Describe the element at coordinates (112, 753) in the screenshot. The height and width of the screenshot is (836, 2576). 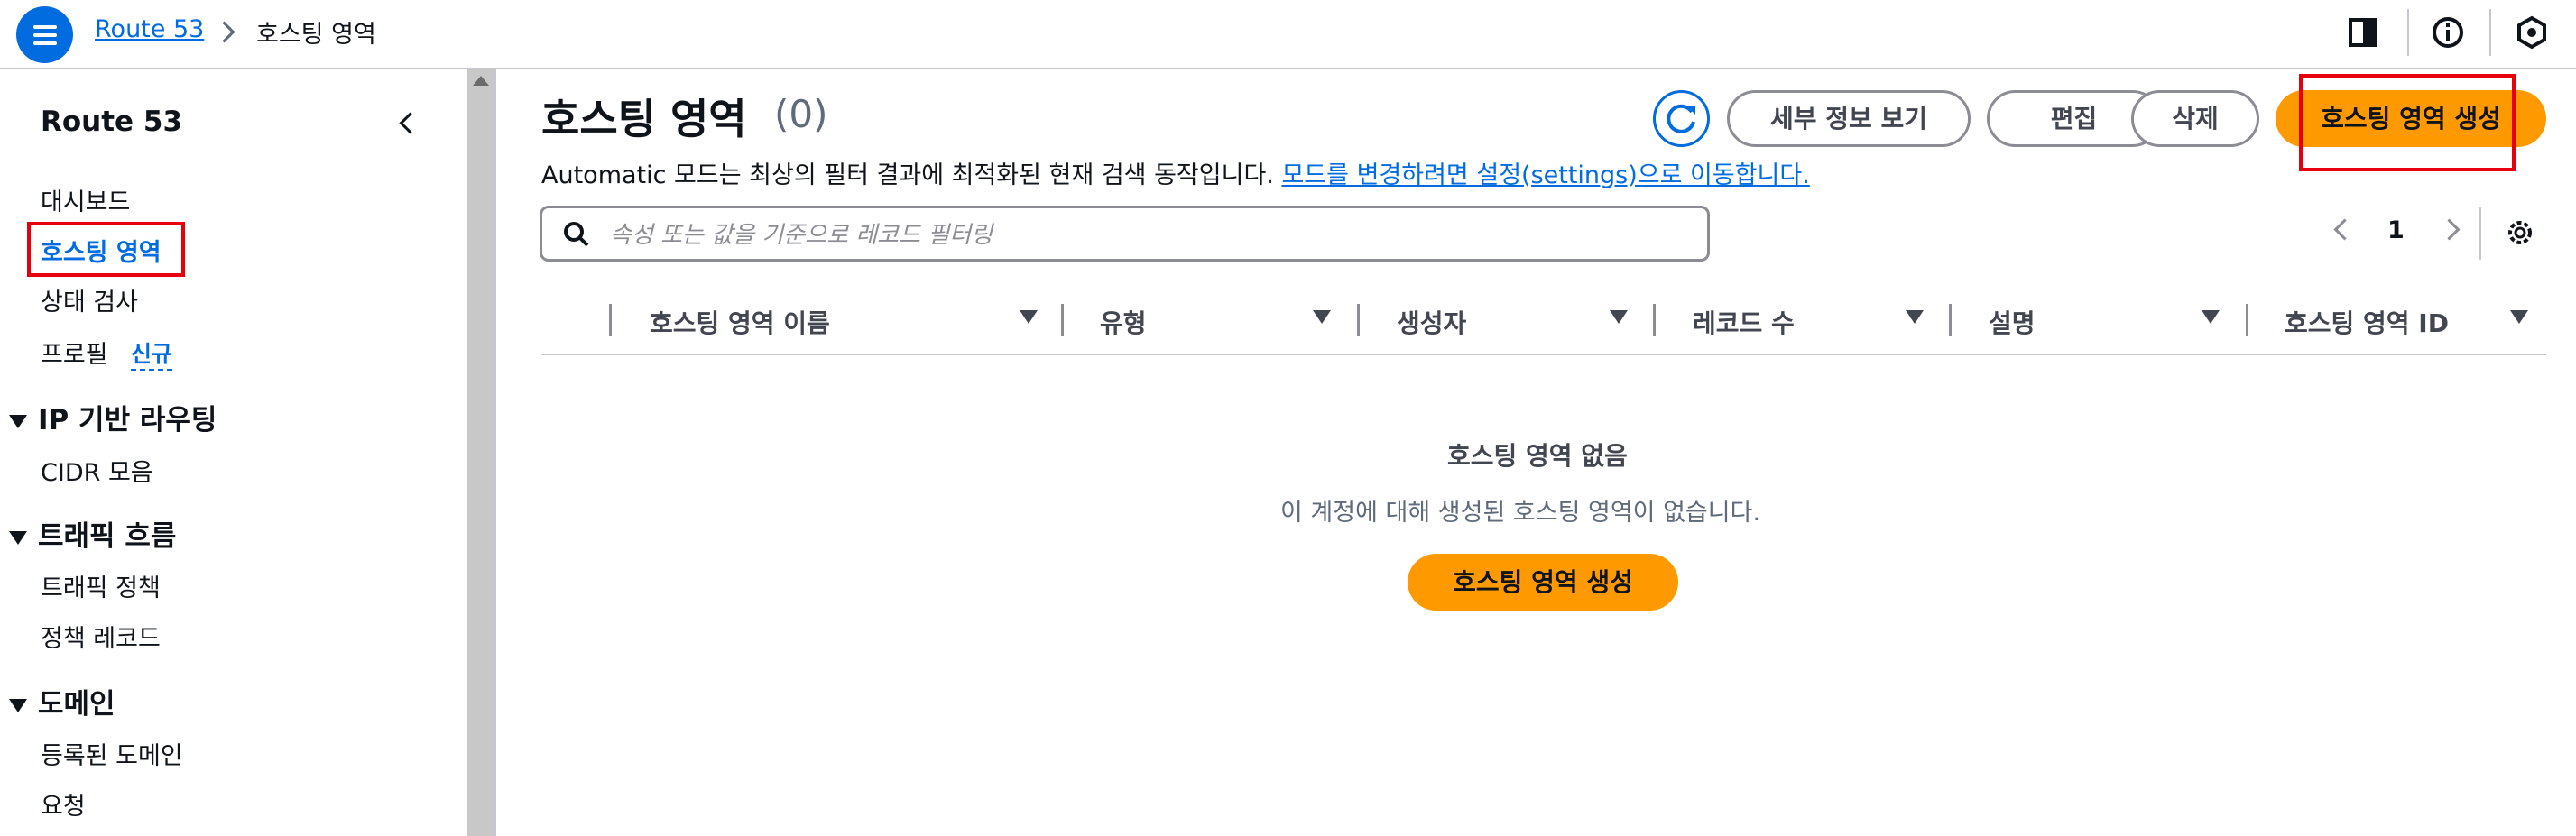
I see `sidebar-item-registered-domains: 등록된 도메인` at that location.